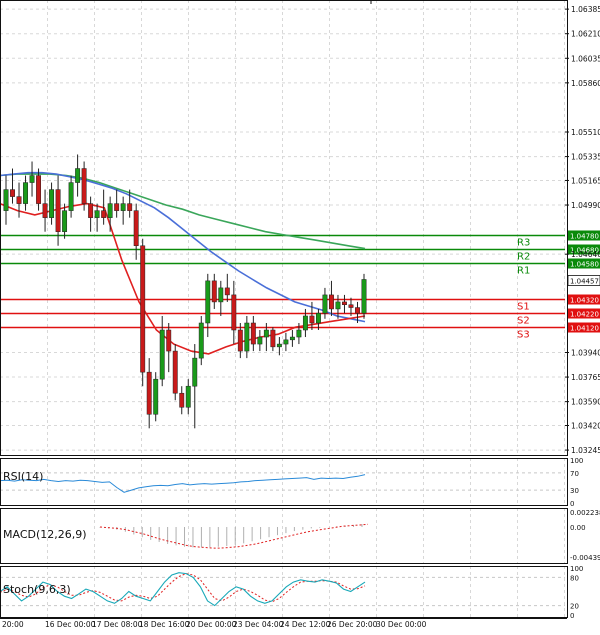  Describe the element at coordinates (574, 491) in the screenshot. I see `rsi-tick-label: 30` at that location.